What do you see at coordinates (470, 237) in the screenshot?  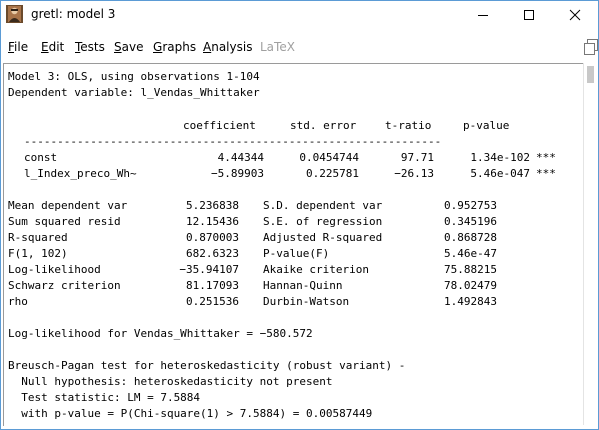 I see `stat-value: 0.868728` at bounding box center [470, 237].